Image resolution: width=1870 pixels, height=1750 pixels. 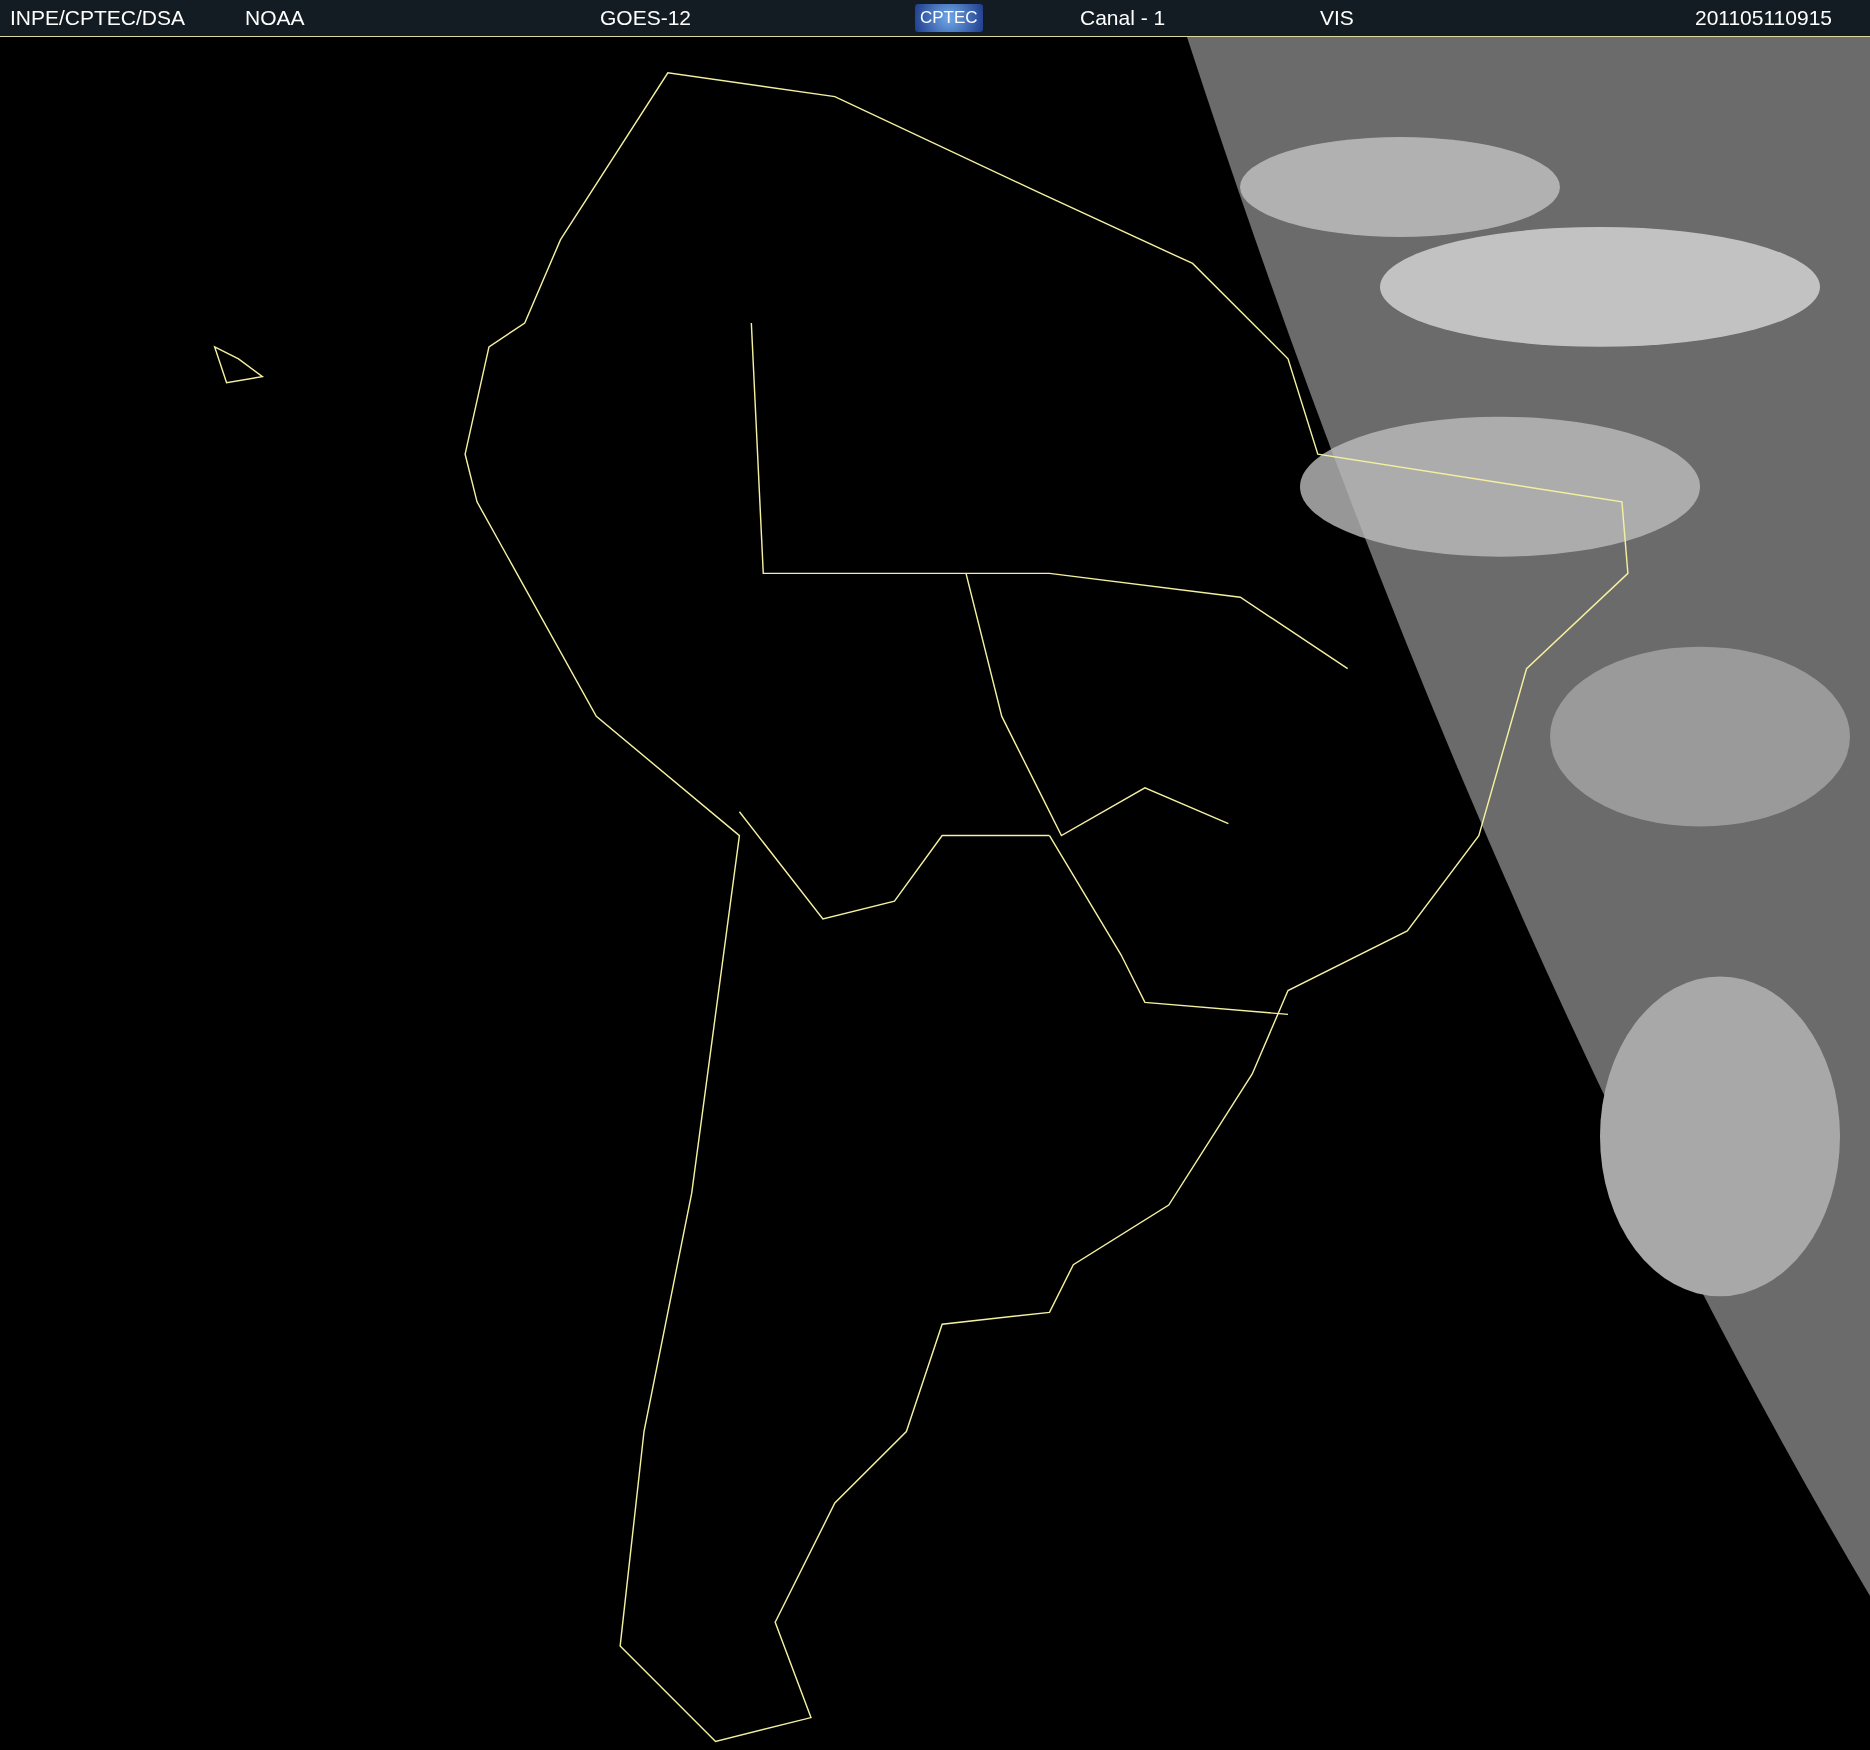 What do you see at coordinates (1123, 18) in the screenshot?
I see `header-label: Canal - 1` at bounding box center [1123, 18].